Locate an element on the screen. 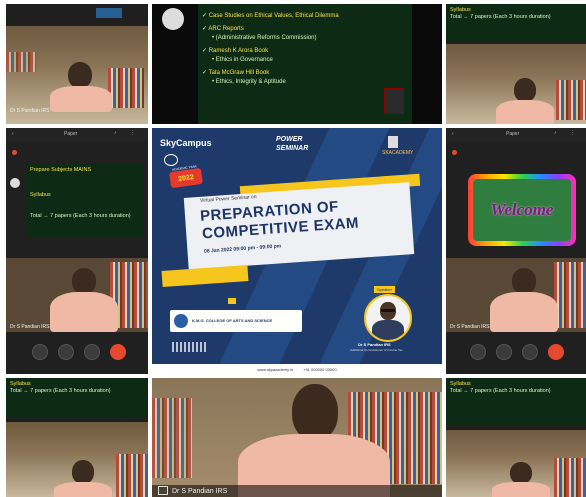  college-logo-icon is located at coordinates (181, 321).